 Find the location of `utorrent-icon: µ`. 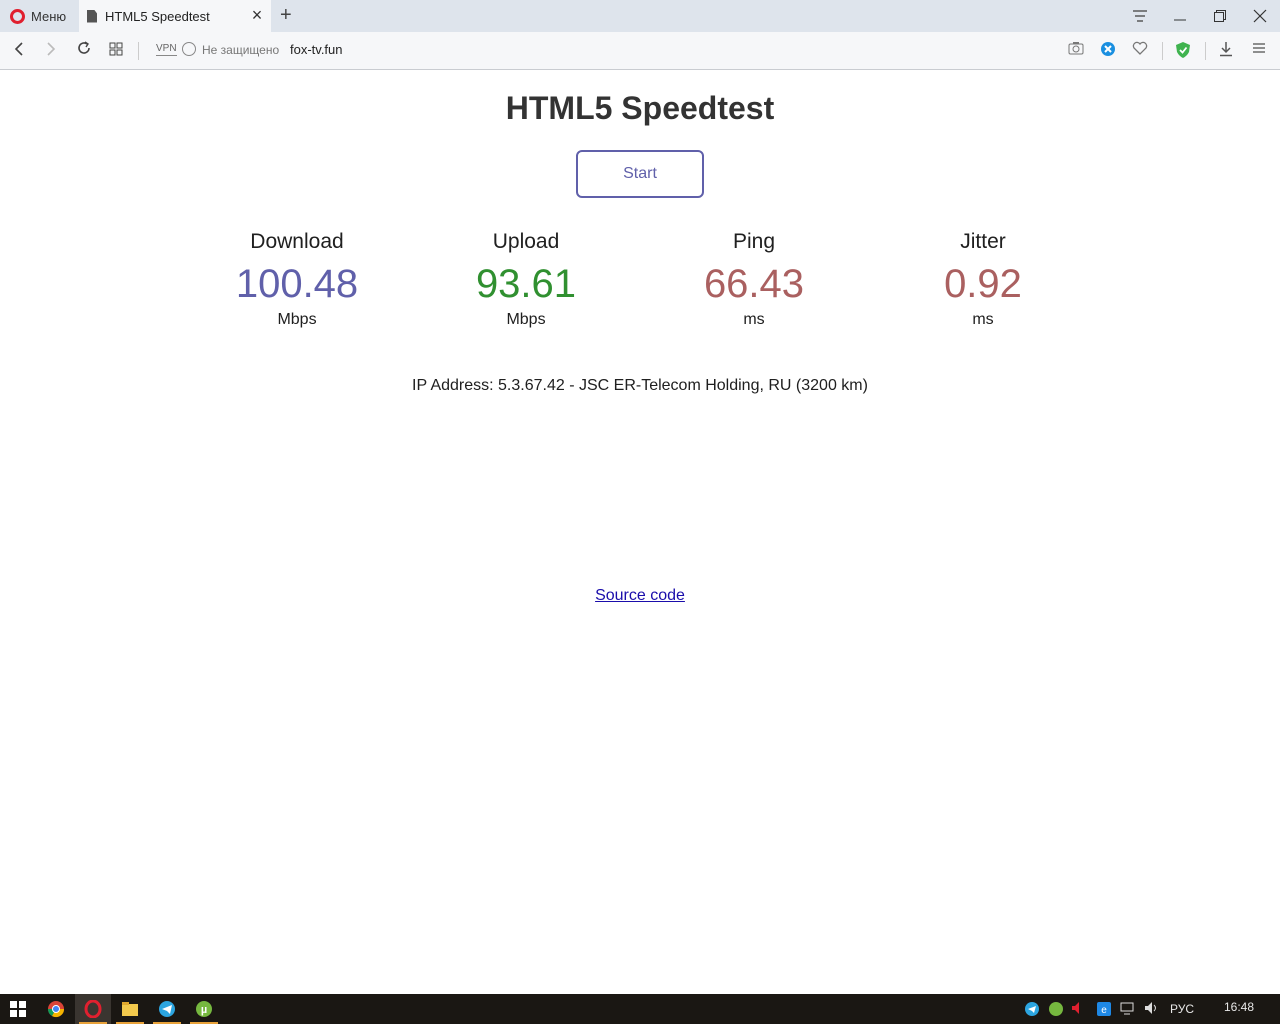

utorrent-icon: µ is located at coordinates (204, 1009).